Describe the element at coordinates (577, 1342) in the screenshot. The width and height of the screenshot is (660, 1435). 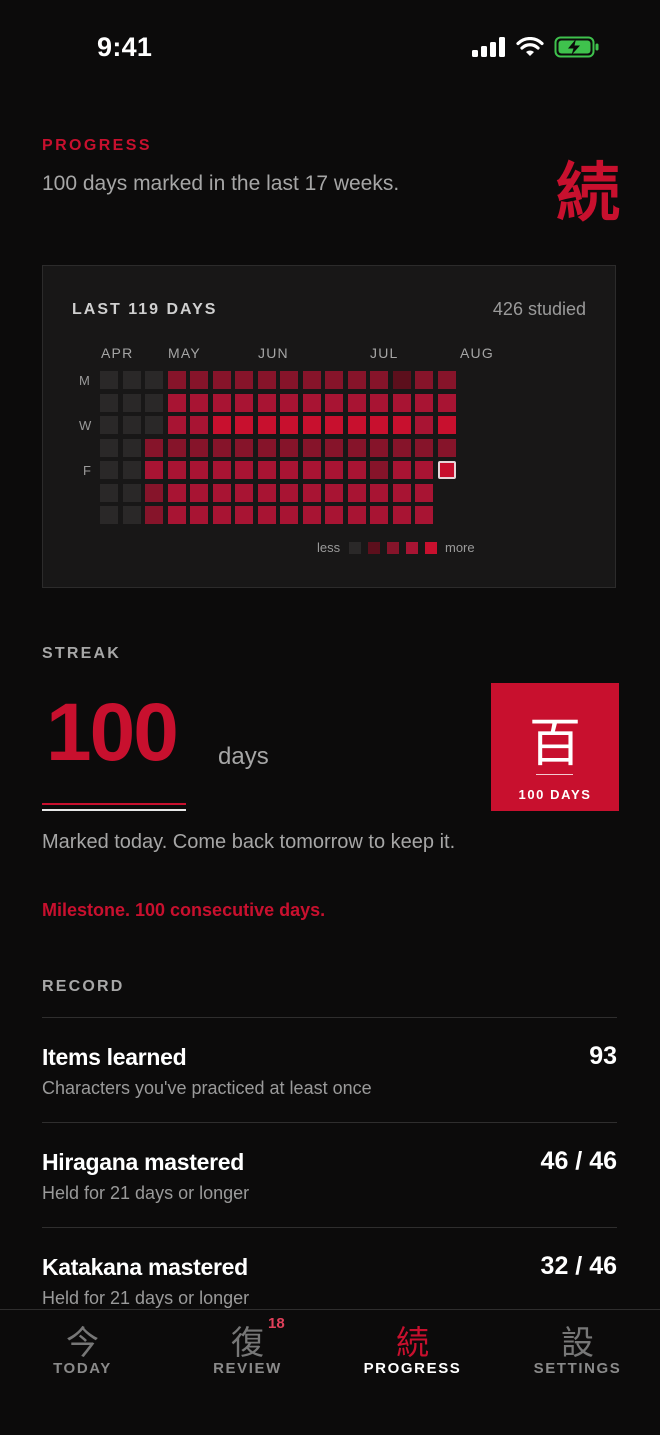
I see `settings-kanji-icon: 設` at that location.